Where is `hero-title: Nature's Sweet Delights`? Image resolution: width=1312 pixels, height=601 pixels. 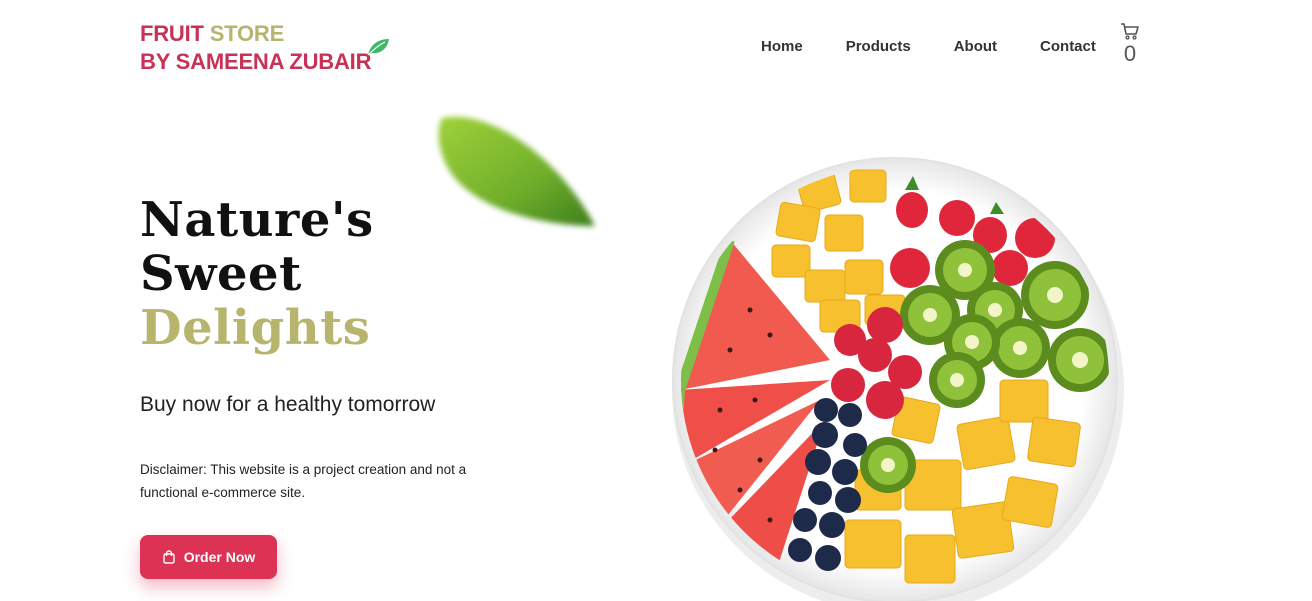
hero-title: Nature's Sweet Delights is located at coordinates (257, 274).